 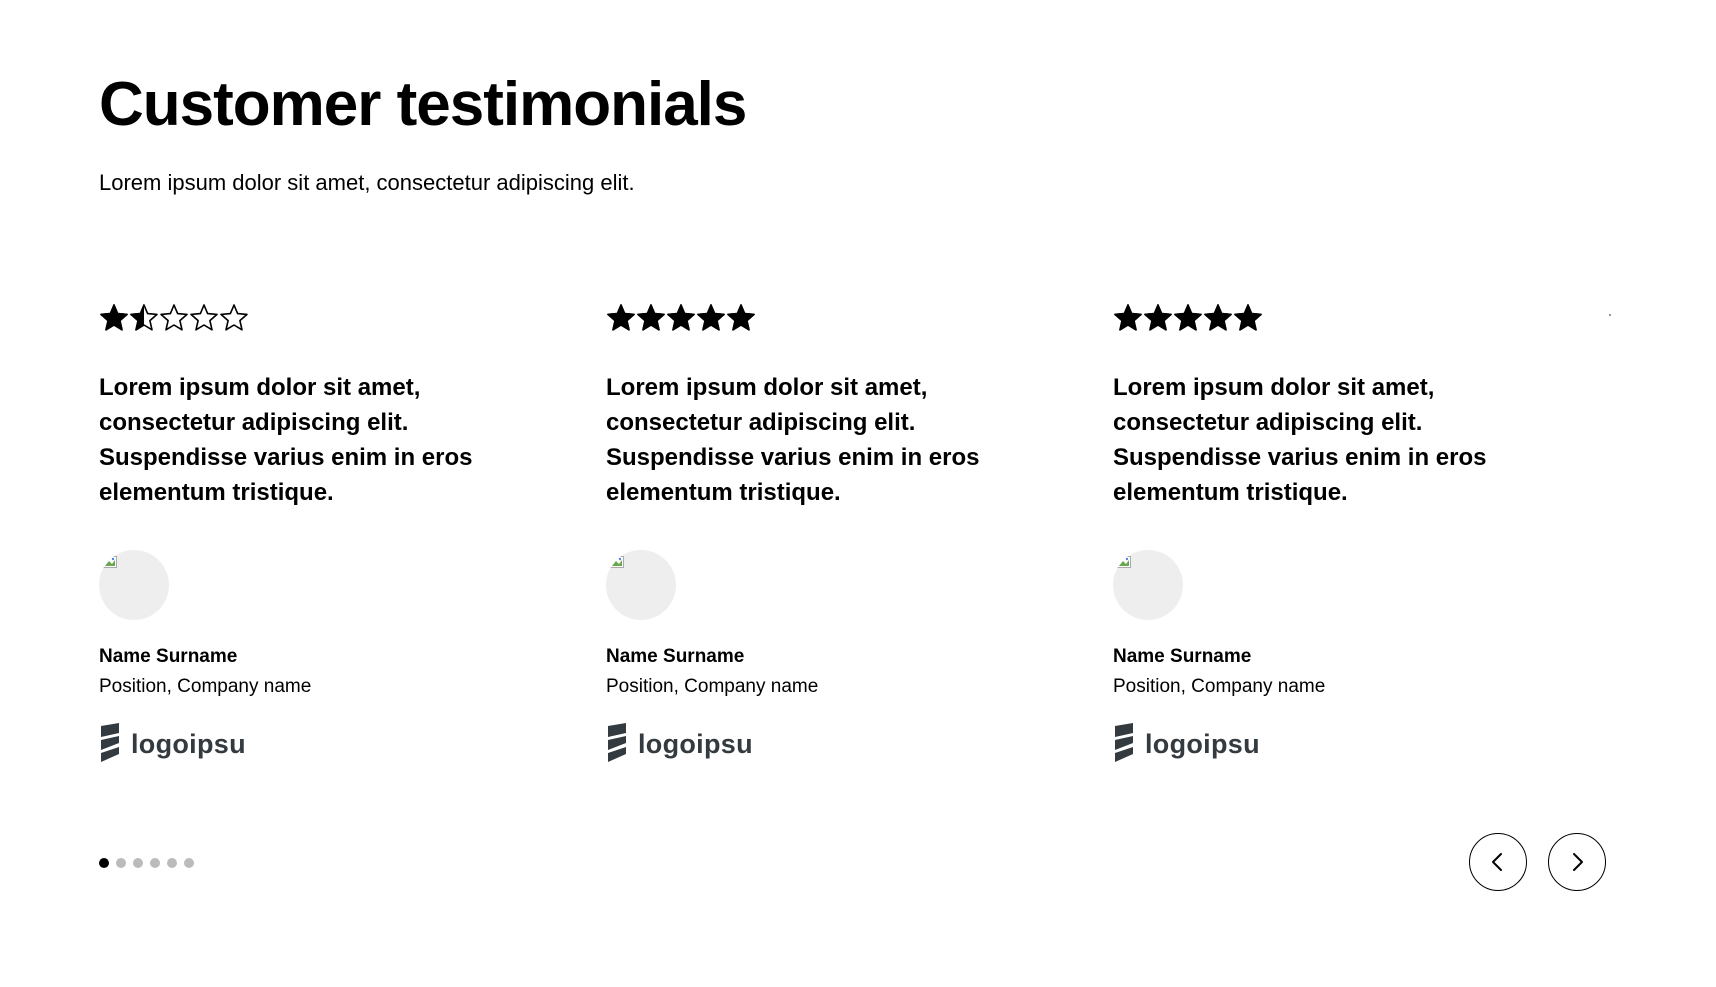 I want to click on chevron-left-icon, so click(x=1497, y=862).